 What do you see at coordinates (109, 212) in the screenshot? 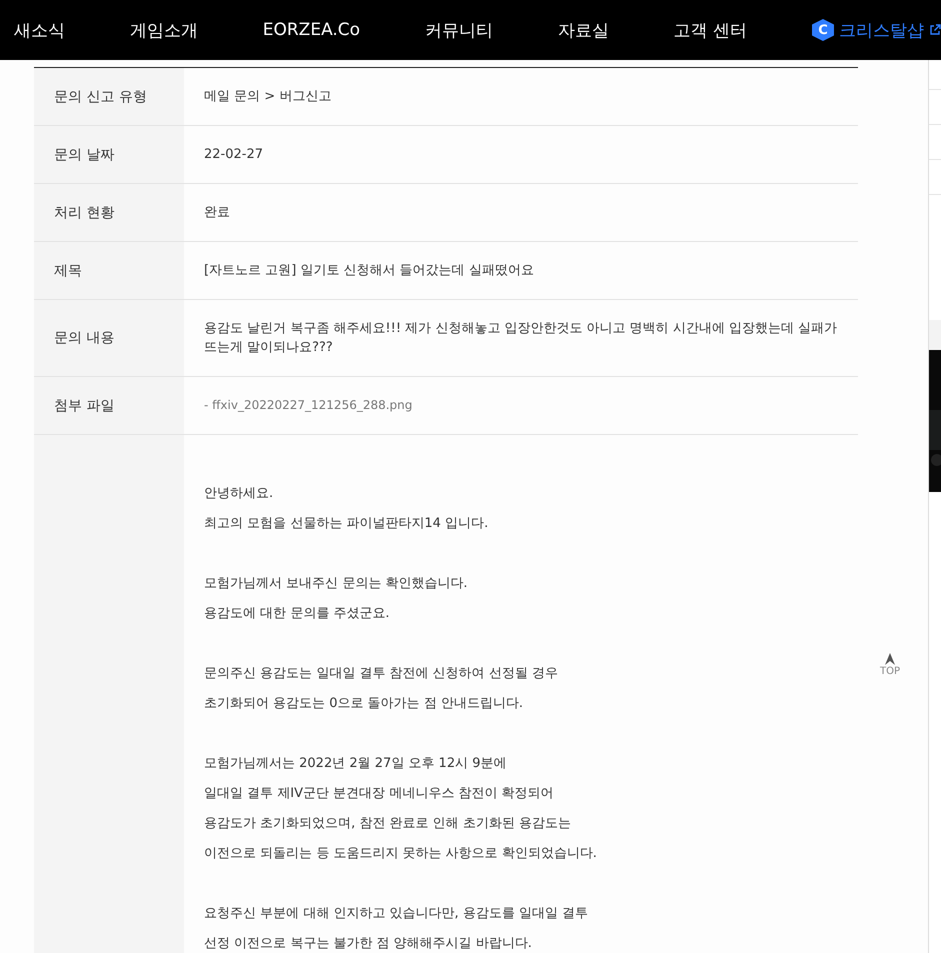
I see `row-label: 처리 현황` at bounding box center [109, 212].